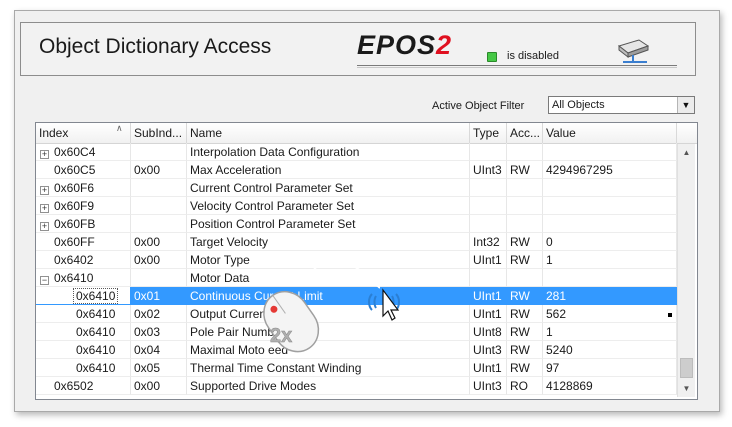 This screenshot has width=732, height=427. I want to click on cell-value: 97, so click(610, 368).